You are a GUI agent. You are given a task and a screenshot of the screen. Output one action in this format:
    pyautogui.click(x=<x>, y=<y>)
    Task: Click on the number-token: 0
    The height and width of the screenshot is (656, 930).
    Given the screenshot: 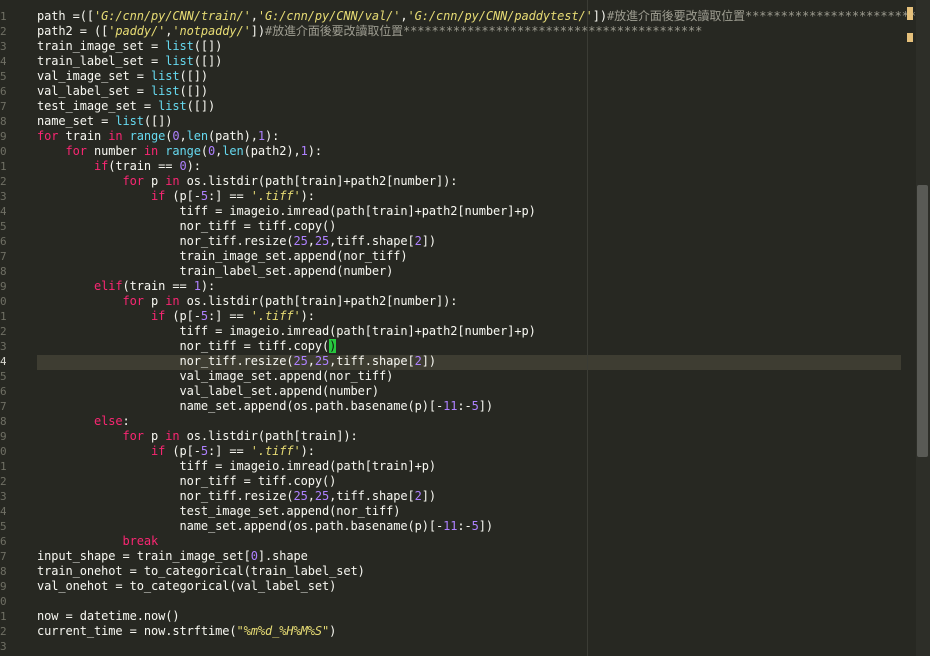 What is the action you would take?
    pyautogui.click(x=254, y=556)
    